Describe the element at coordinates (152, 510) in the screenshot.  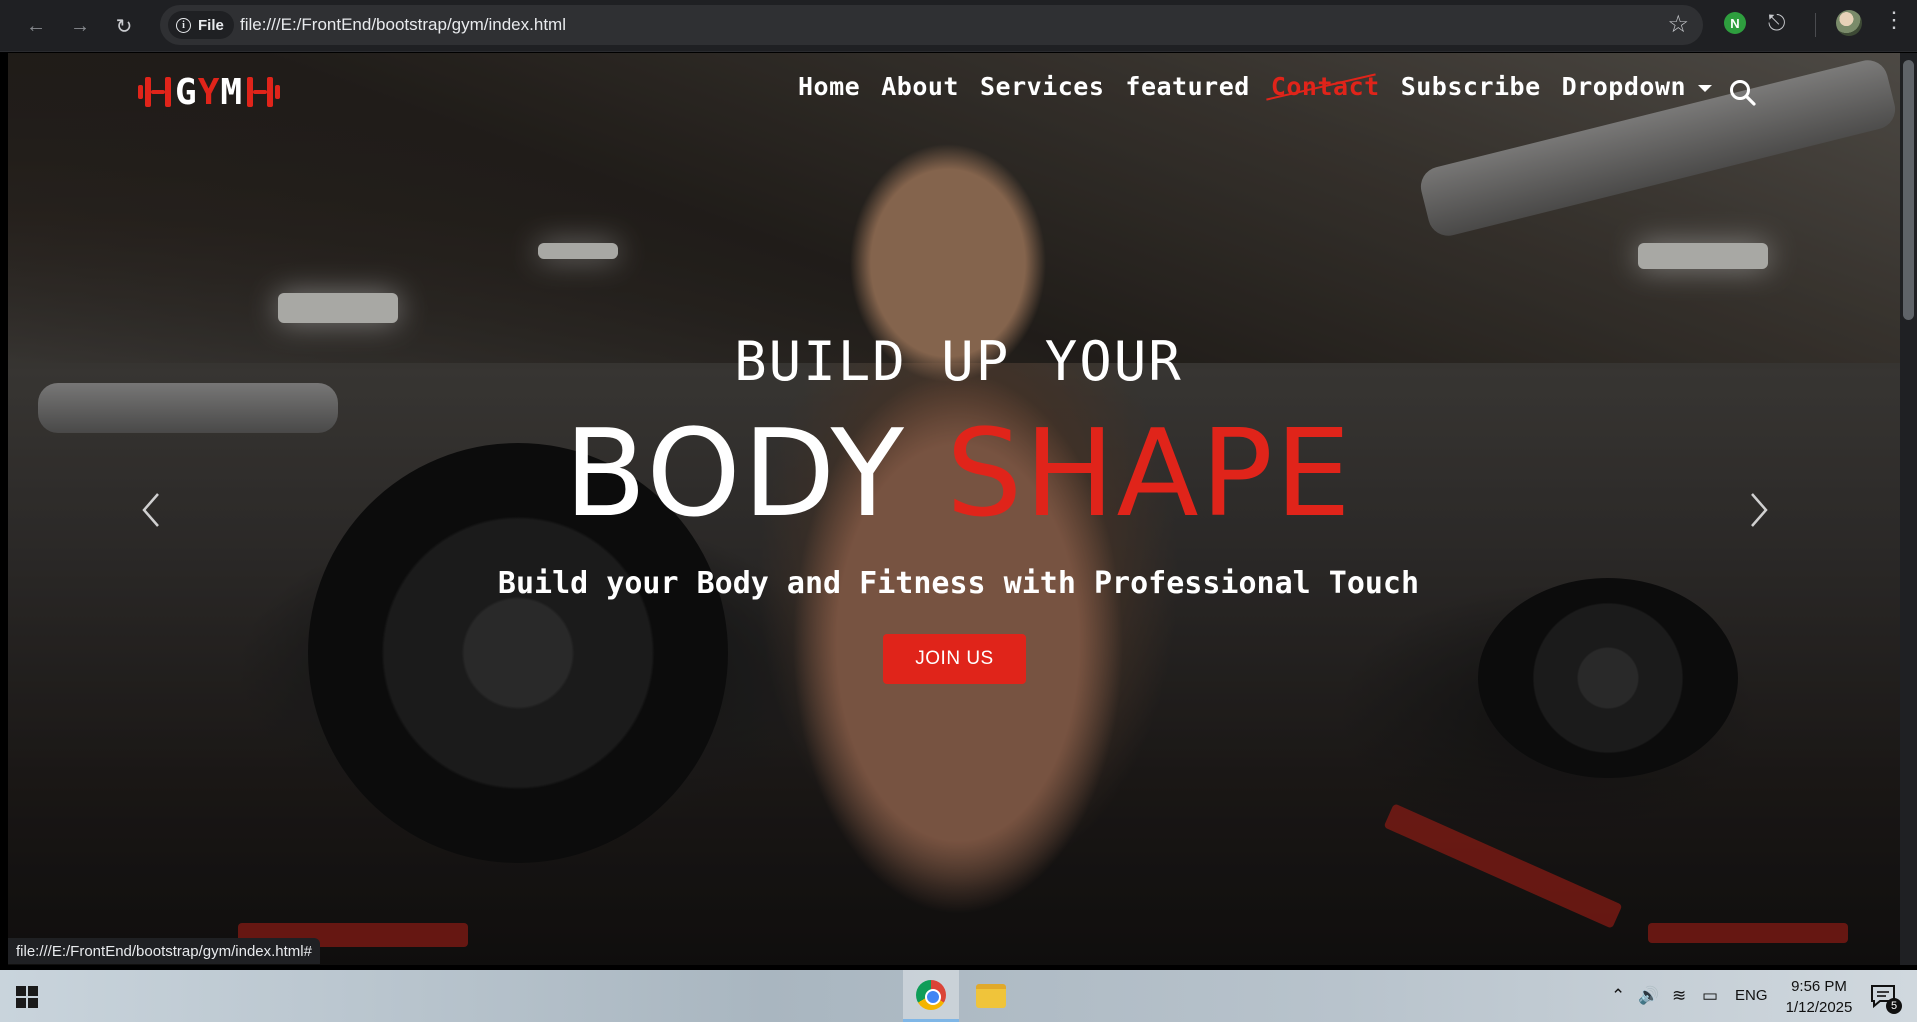
I see `carousel-prev-icon` at that location.